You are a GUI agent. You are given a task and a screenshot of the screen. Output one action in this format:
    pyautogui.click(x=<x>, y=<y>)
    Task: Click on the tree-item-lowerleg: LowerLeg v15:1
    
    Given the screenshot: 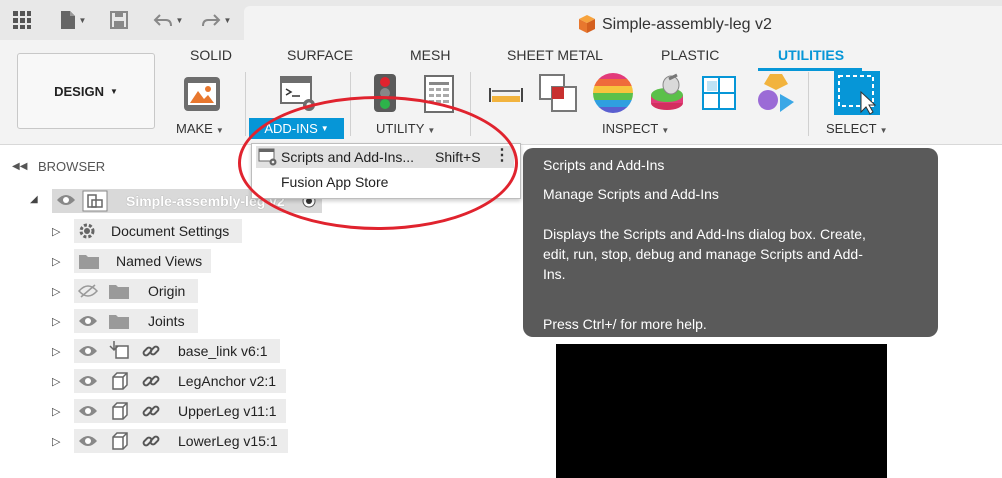 What is the action you would take?
    pyautogui.click(x=228, y=441)
    